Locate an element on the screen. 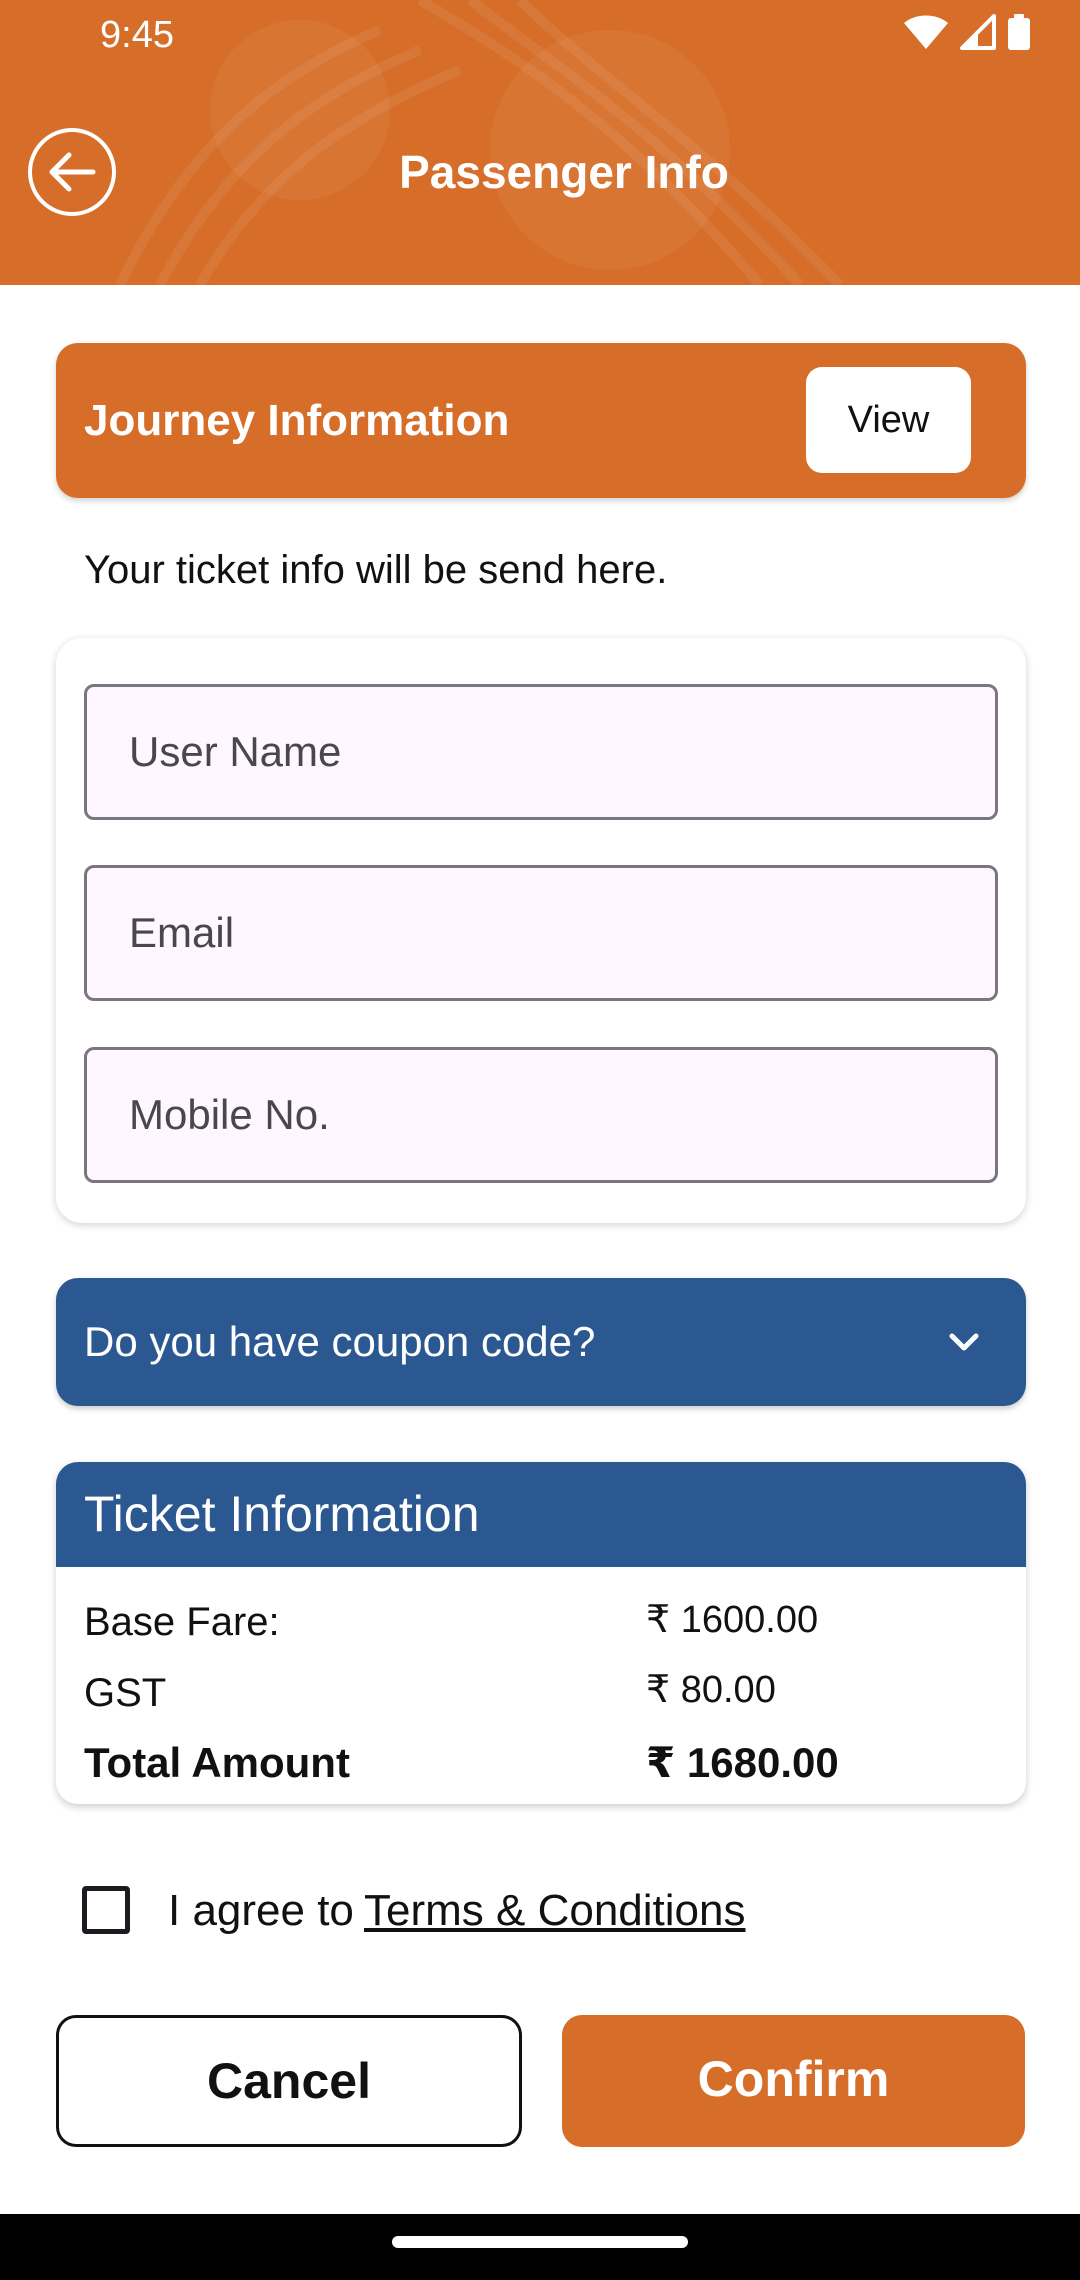 The width and height of the screenshot is (1080, 2280). home-gesture-handle is located at coordinates (540, 2242).